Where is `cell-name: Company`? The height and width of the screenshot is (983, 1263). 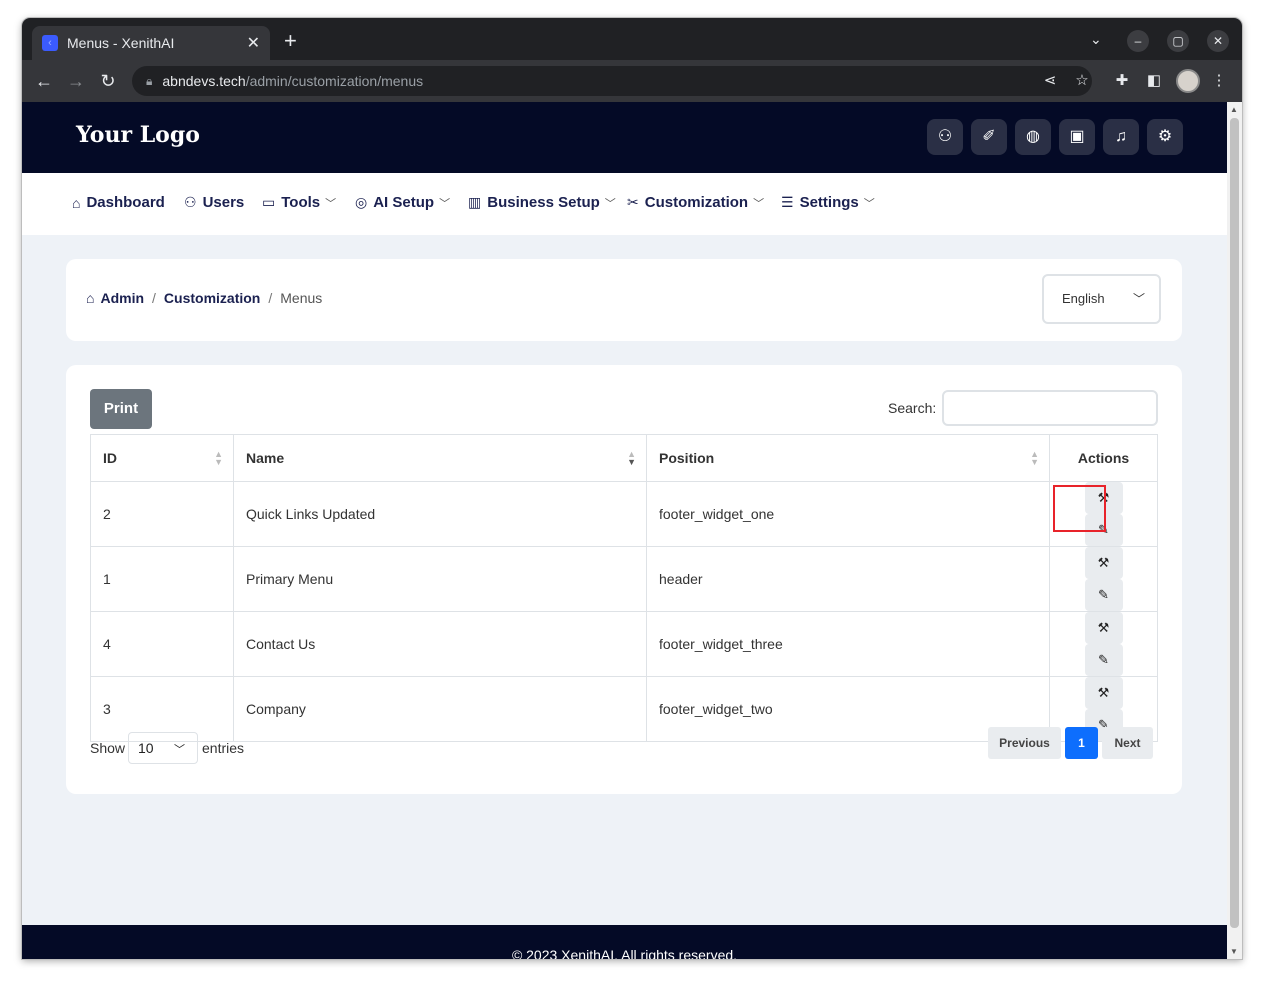
cell-name: Company is located at coordinates (440, 709).